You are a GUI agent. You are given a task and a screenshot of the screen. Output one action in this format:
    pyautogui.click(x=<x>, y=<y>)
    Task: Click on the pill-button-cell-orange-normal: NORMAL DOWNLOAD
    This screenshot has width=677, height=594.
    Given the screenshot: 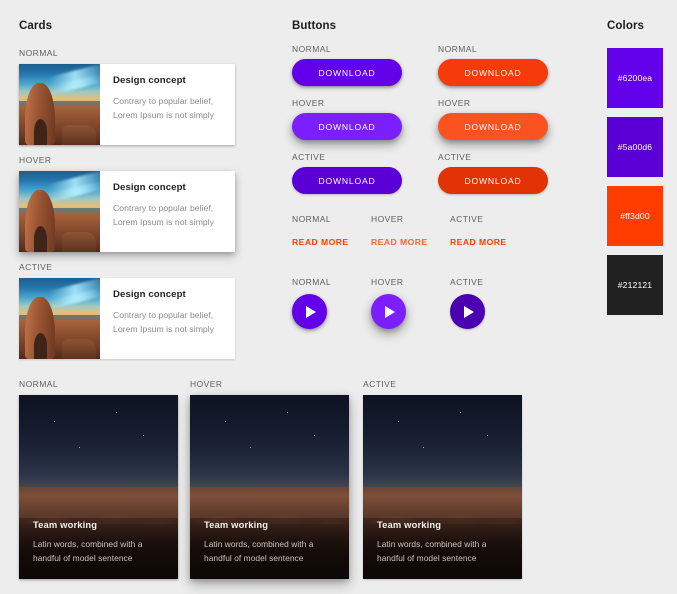 What is the action you would take?
    pyautogui.click(x=511, y=65)
    